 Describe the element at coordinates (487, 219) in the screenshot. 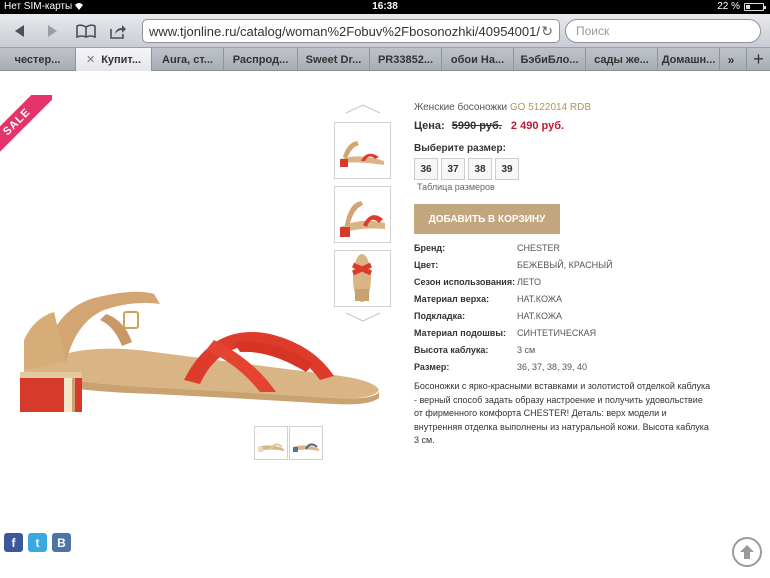

I see `add-to-cart-button: ДОБАВИТЬ В КОРЗИНУ` at that location.